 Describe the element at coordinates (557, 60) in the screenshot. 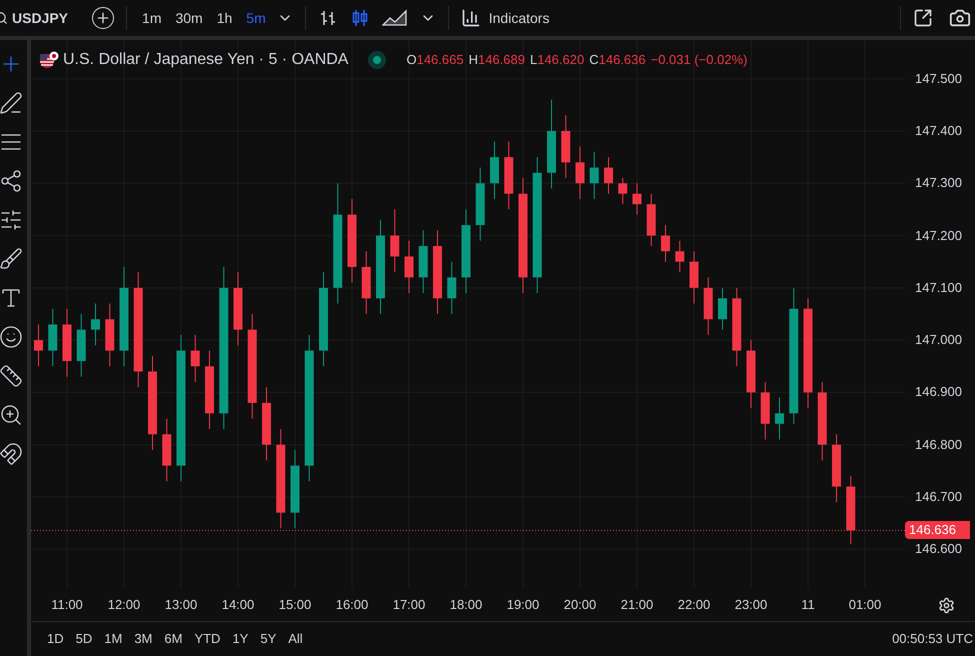

I see `ohlc-value: L146.620` at that location.